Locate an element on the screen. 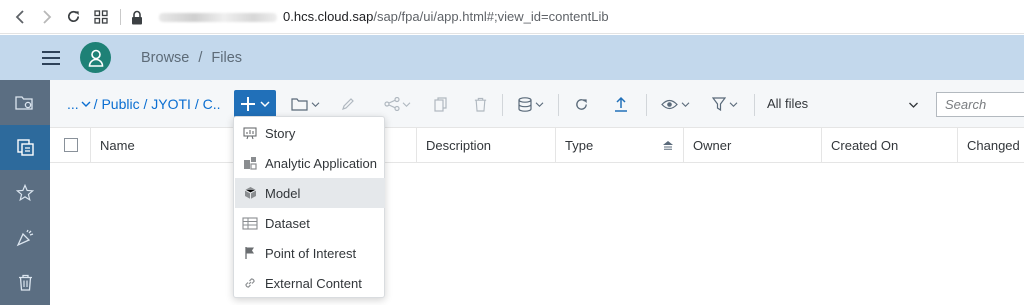 This screenshot has width=1024, height=305. select-all-checkbox is located at coordinates (71, 145).